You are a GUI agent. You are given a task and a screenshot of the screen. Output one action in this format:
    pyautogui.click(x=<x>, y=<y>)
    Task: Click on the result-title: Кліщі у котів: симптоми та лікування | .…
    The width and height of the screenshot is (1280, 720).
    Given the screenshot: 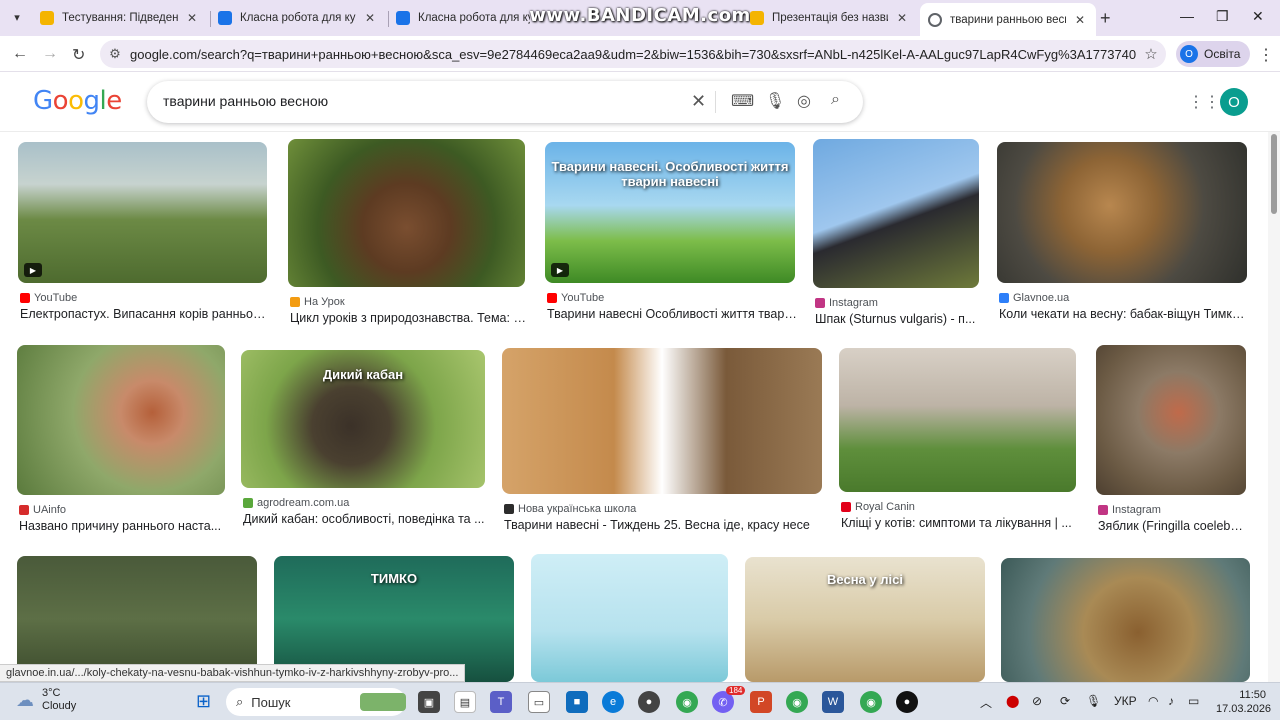 What is the action you would take?
    pyautogui.click(x=959, y=523)
    